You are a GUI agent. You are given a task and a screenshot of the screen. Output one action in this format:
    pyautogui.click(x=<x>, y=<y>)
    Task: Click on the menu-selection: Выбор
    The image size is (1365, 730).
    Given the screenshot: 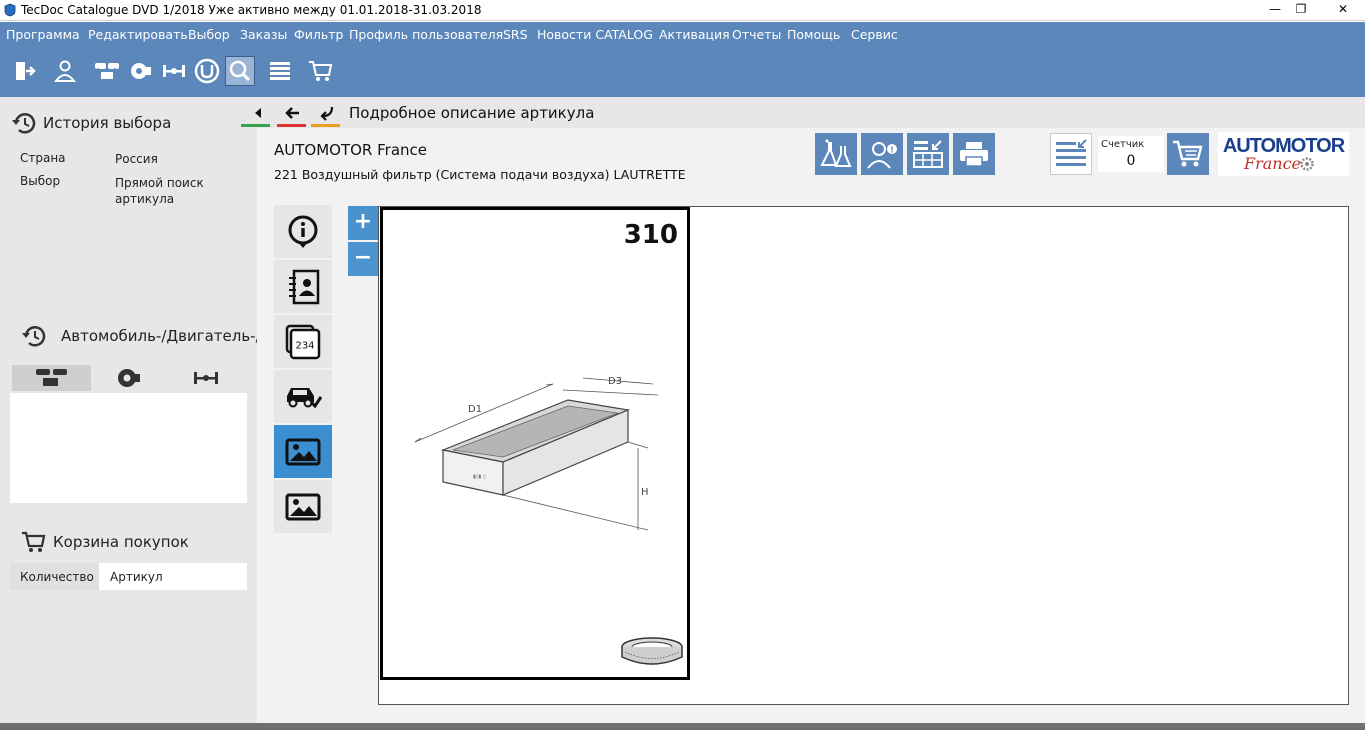 What is the action you would take?
    pyautogui.click(x=209, y=34)
    